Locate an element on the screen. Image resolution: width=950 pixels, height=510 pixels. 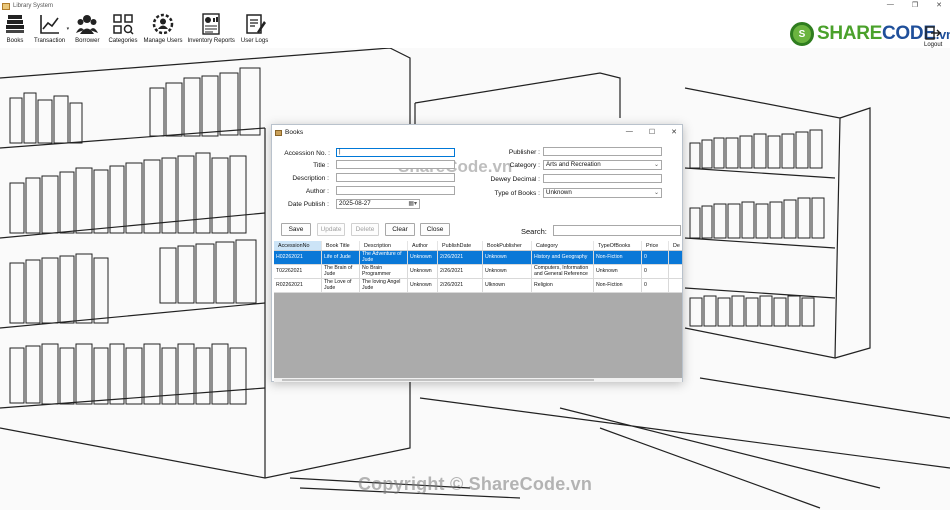
type-label: Type of Books : is located at coordinates (517, 193).